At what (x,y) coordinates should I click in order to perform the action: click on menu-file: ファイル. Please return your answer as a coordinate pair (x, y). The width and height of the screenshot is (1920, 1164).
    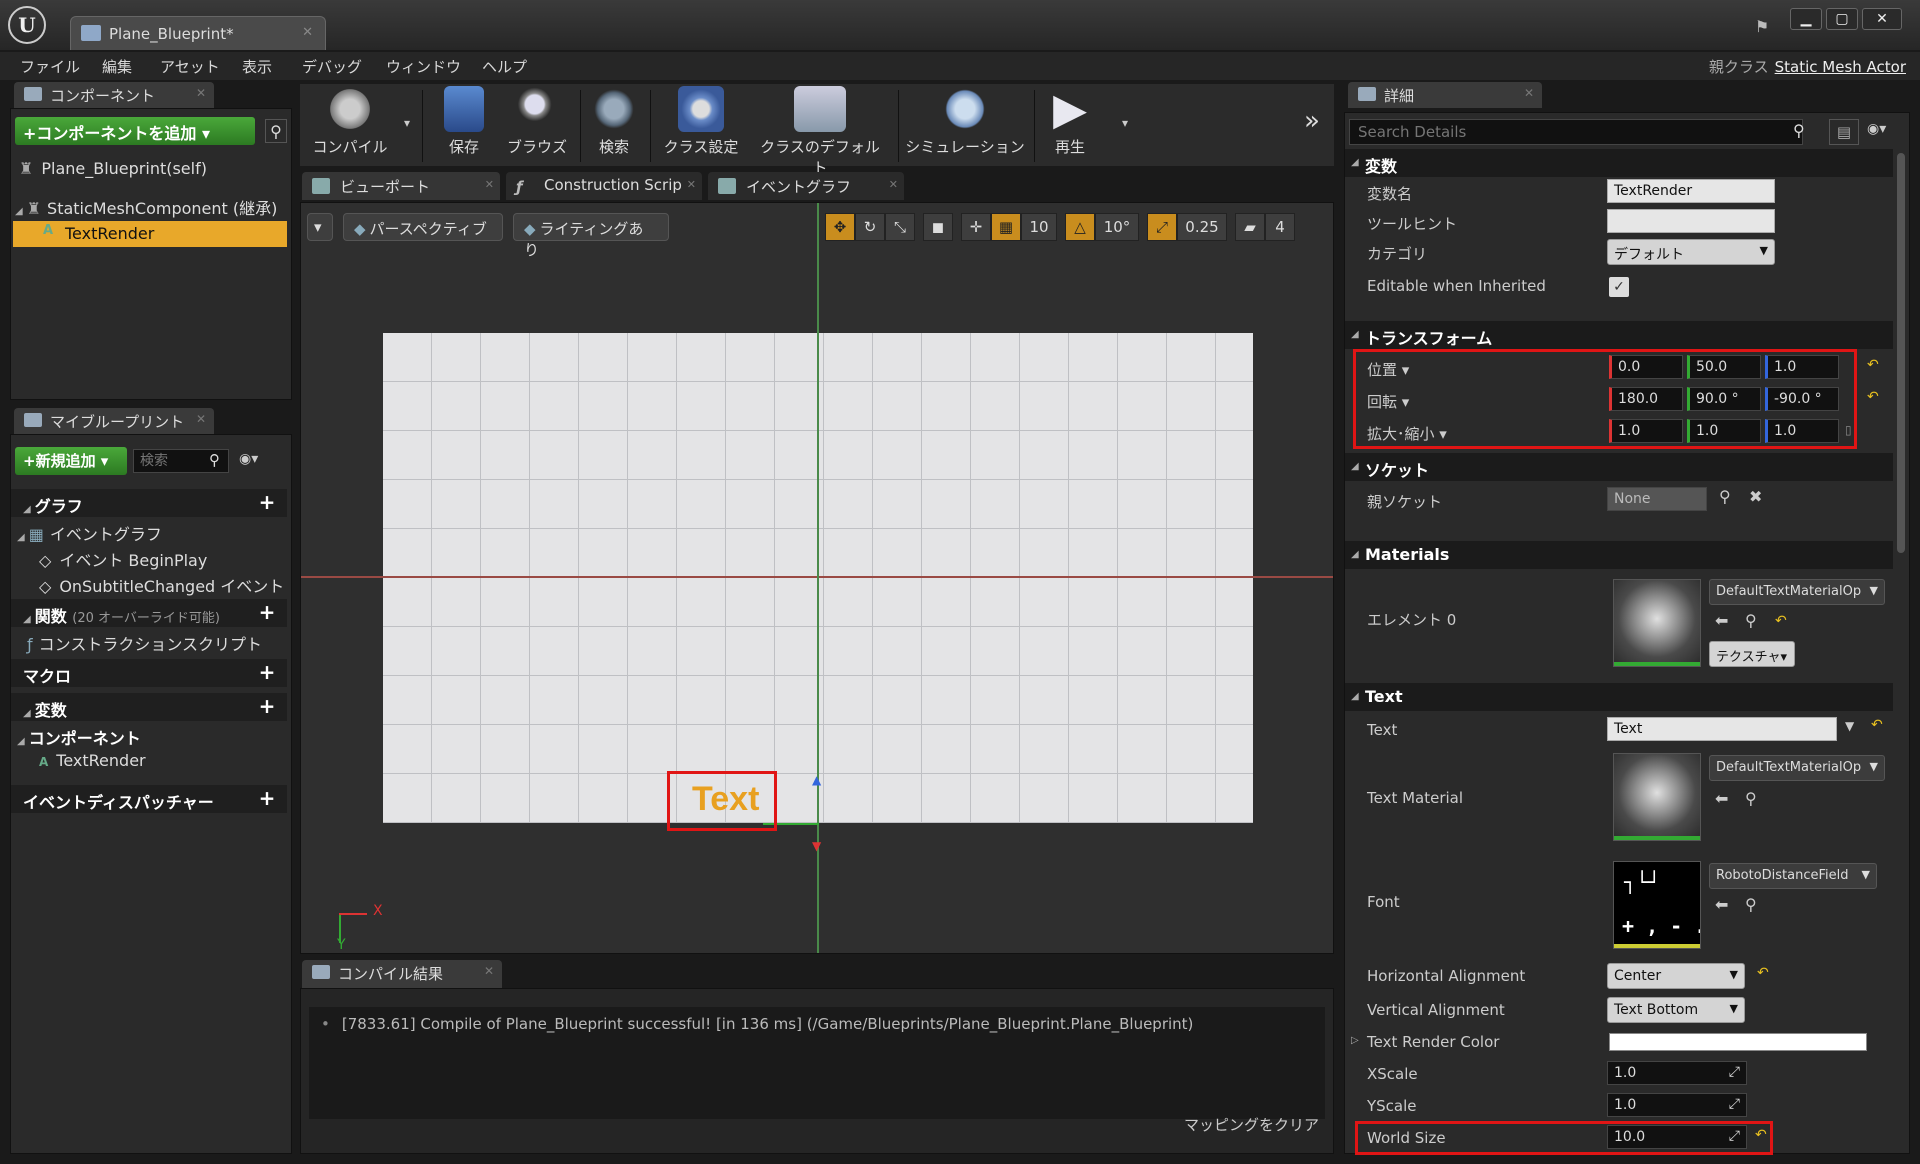
    Looking at the image, I should click on (50, 66).